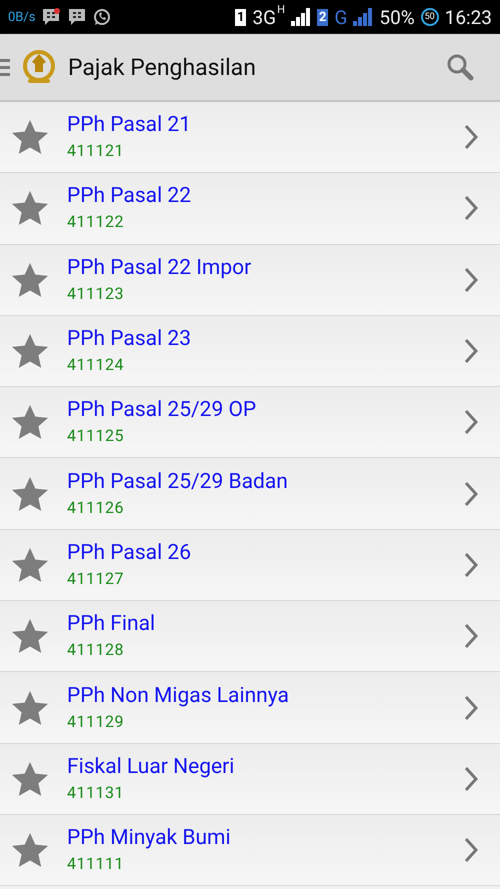 Image resolution: width=500 pixels, height=889 pixels. Describe the element at coordinates (250, 850) in the screenshot. I see `list-item: PPh Minyak Bumi 411111` at that location.